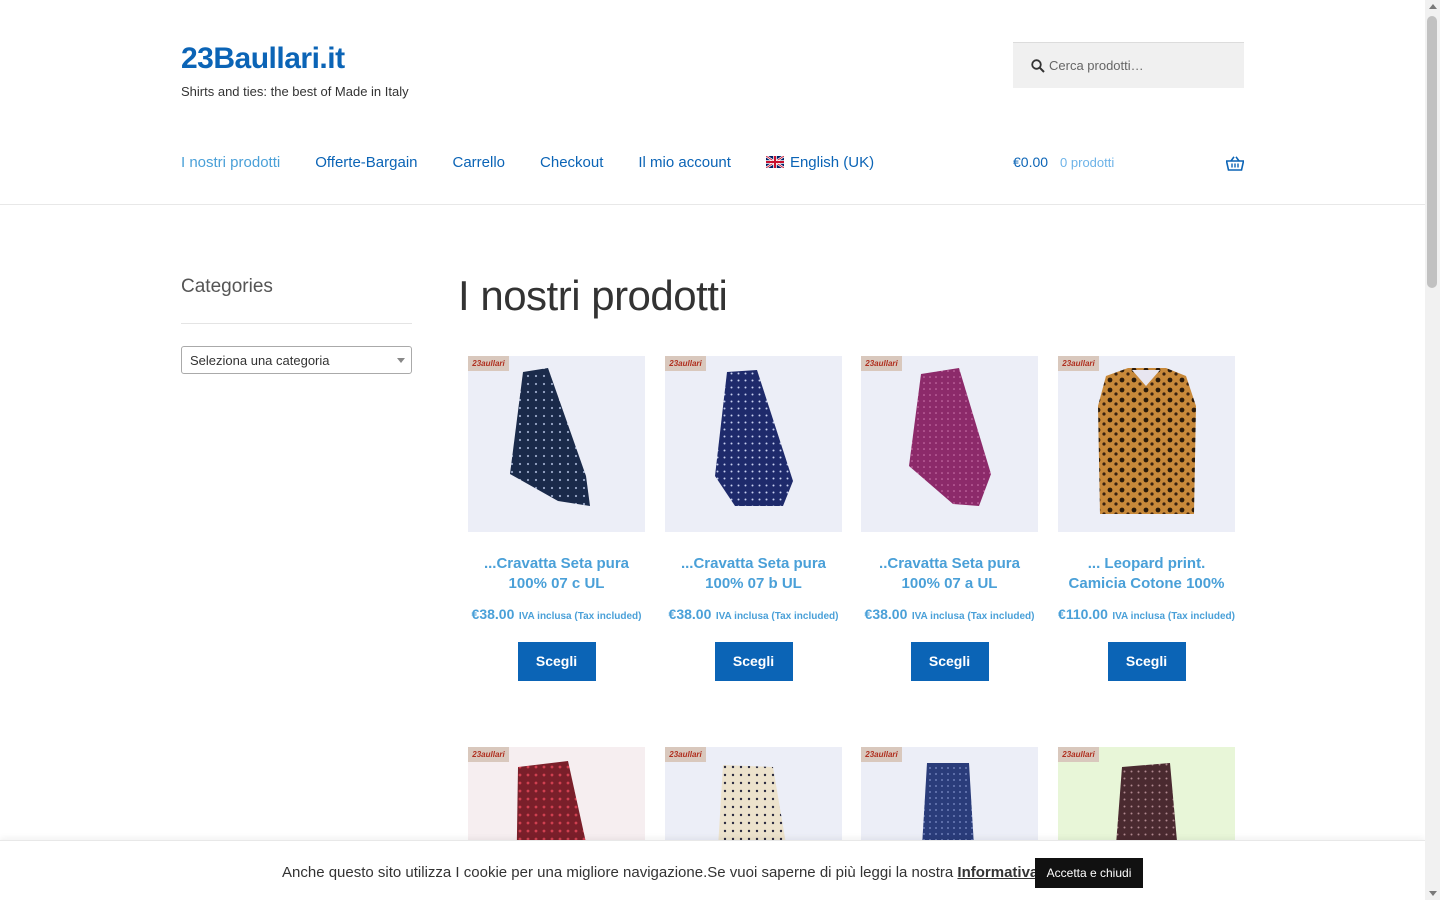  I want to click on header-cart: €0.00 0 prodotti, so click(1128, 162).